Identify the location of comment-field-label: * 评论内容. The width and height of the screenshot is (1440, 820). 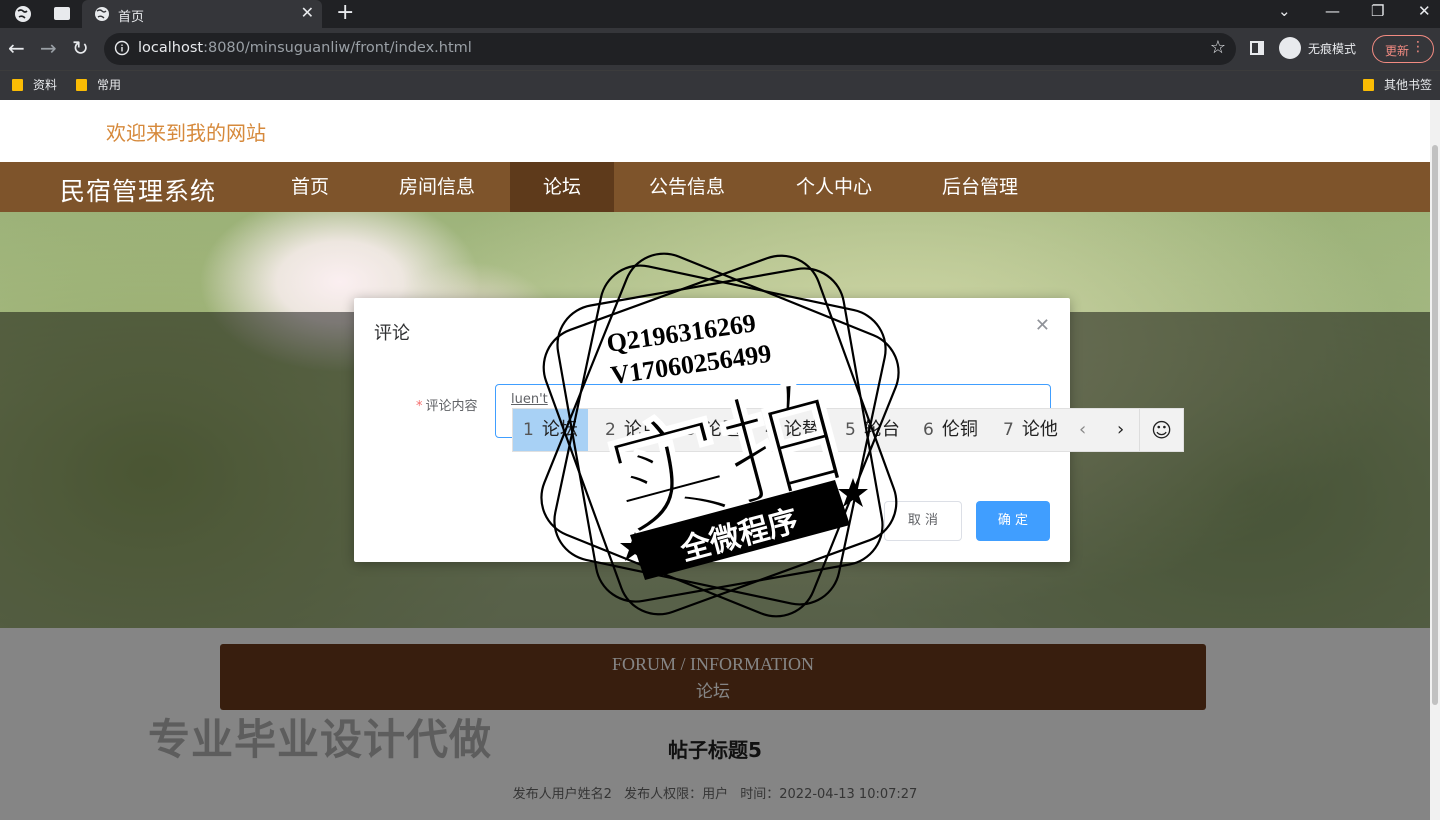
(447, 406).